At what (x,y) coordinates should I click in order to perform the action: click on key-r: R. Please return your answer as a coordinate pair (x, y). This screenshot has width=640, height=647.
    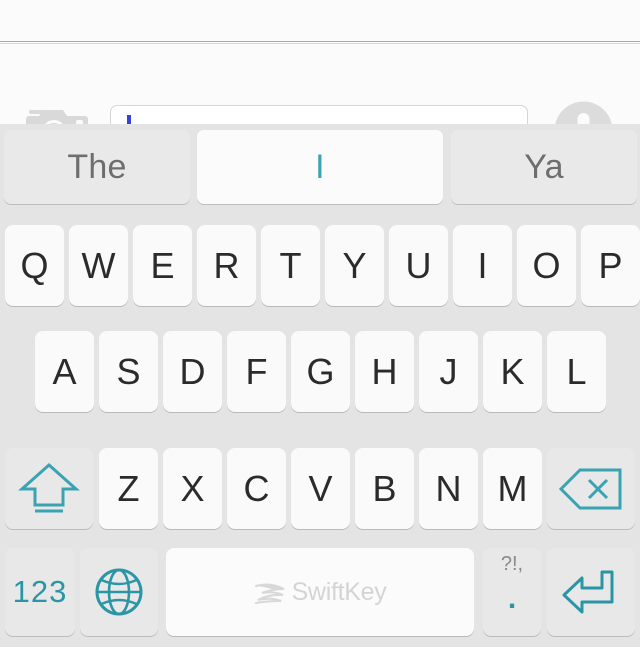
    Looking at the image, I should click on (226, 265).